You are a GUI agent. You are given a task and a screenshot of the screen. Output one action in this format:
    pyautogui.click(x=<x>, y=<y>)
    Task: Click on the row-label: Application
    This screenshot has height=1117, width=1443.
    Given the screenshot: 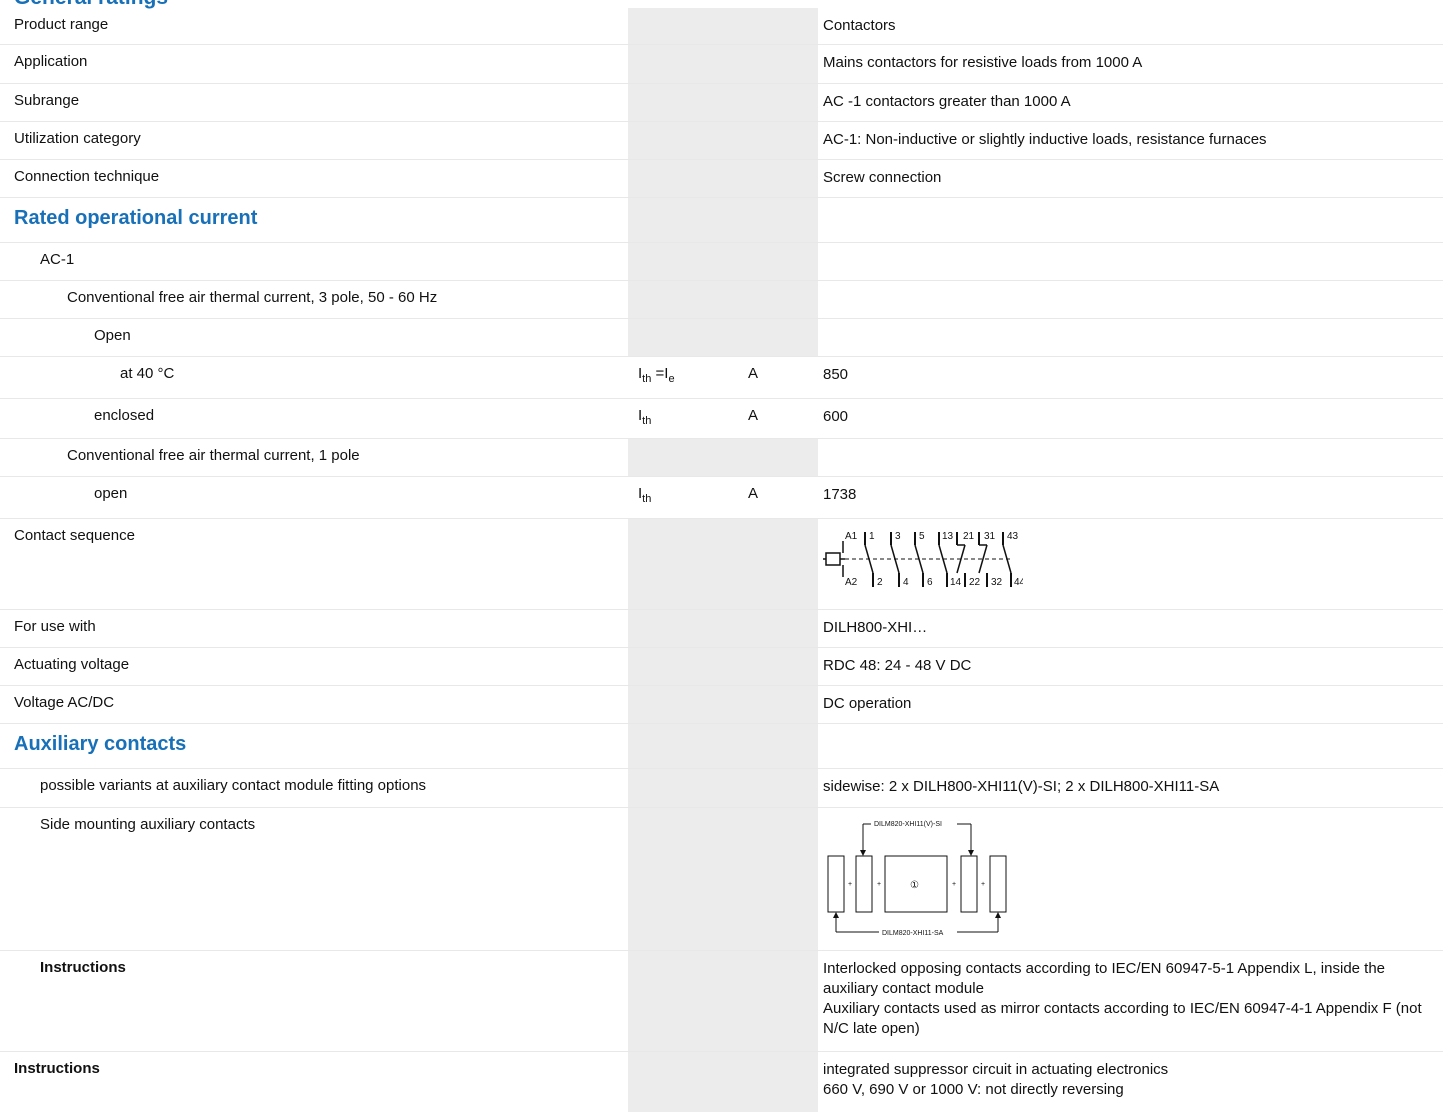 What is the action you would take?
    pyautogui.click(x=51, y=61)
    